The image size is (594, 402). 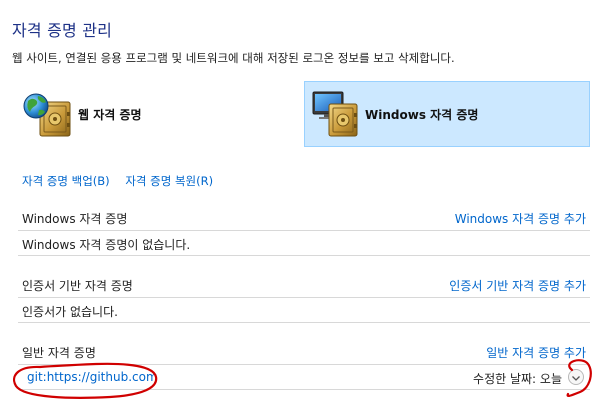 I want to click on section-title: 인증서 기반 자격 증명, so click(x=77, y=286).